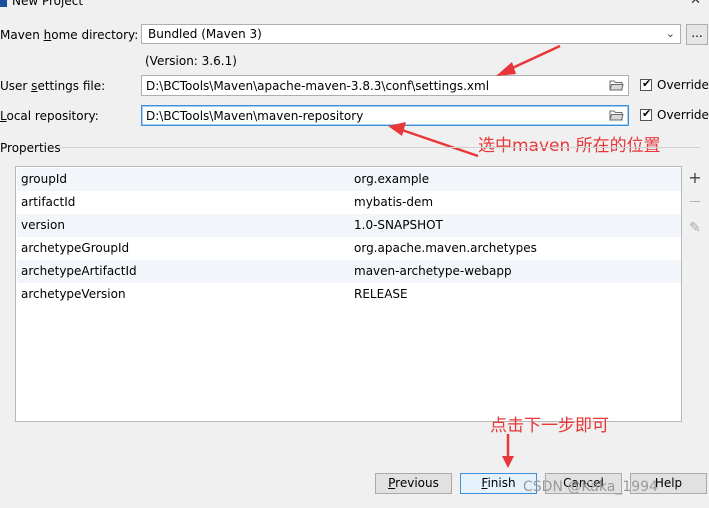  What do you see at coordinates (445, 248) in the screenshot?
I see `property-value: org.apache.maven.archetypes` at bounding box center [445, 248].